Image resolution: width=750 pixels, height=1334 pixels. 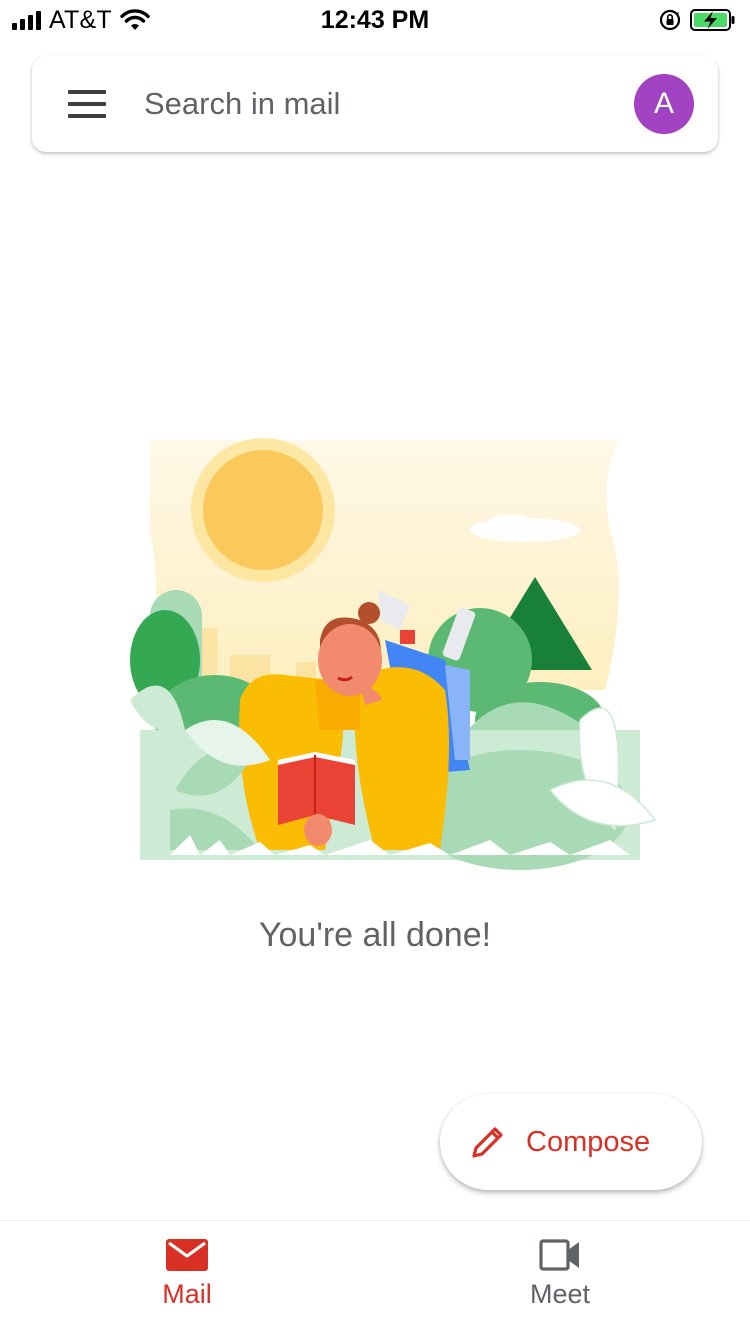 What do you see at coordinates (588, 1141) in the screenshot?
I see `compose-label: Compose` at bounding box center [588, 1141].